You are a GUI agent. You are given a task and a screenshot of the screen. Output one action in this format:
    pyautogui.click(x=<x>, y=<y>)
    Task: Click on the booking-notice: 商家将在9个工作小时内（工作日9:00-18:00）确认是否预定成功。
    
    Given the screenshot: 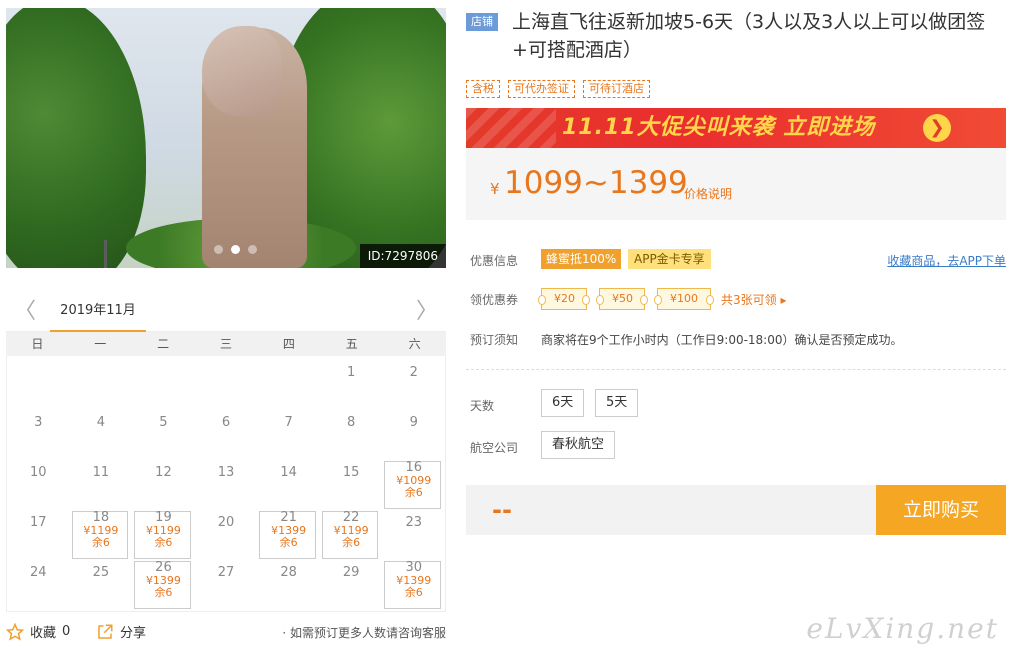 What is the action you would take?
    pyautogui.click(x=722, y=340)
    